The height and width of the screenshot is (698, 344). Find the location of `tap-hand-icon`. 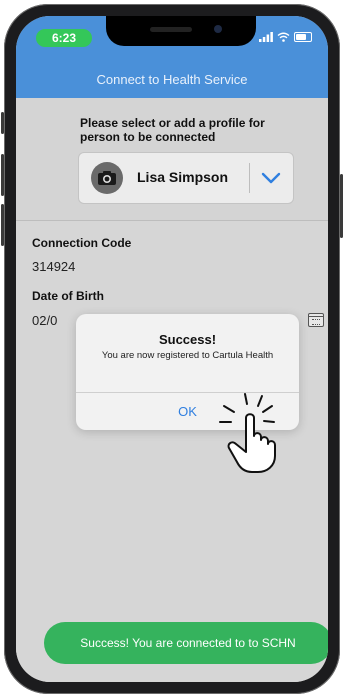

tap-hand-icon is located at coordinates (247, 433).